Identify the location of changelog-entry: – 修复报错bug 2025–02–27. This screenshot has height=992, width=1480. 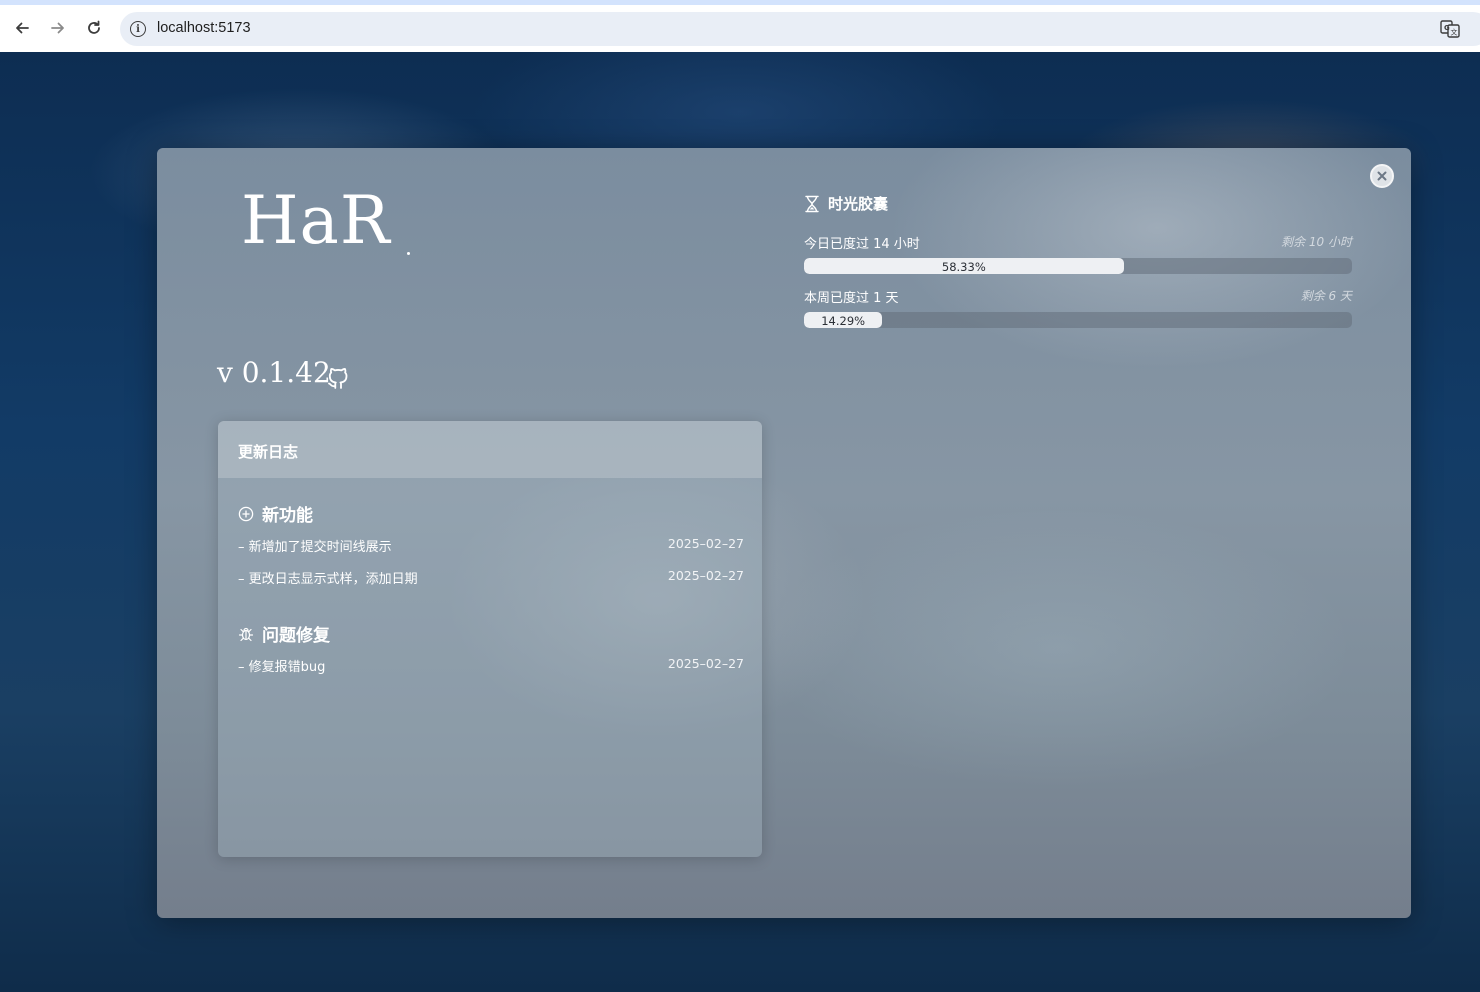
(491, 665).